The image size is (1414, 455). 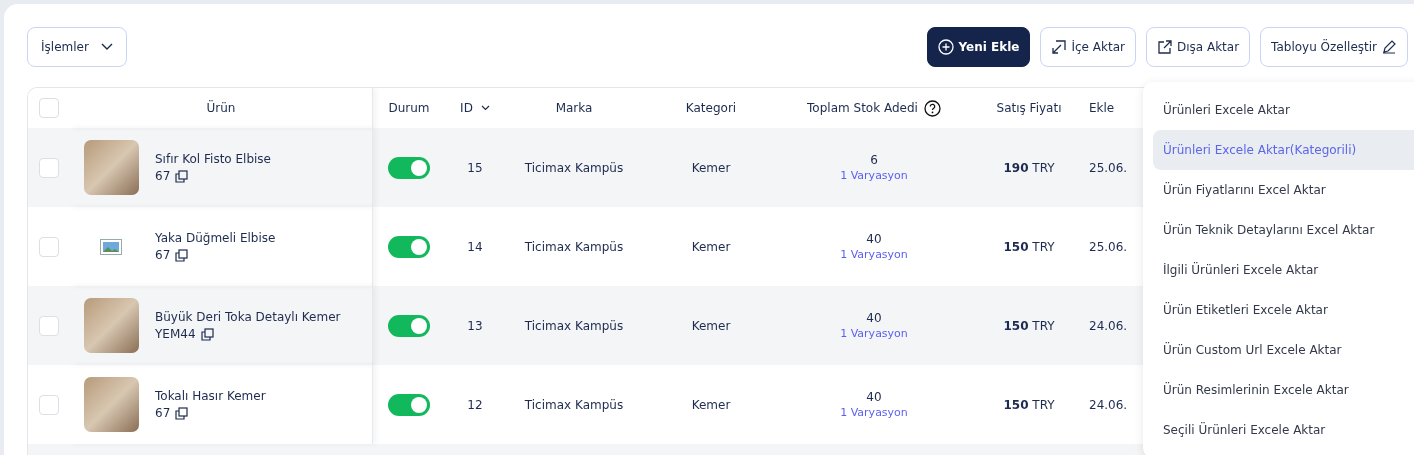 I want to click on menu-item: Ürünleri Excele Aktar, so click(x=1283, y=110).